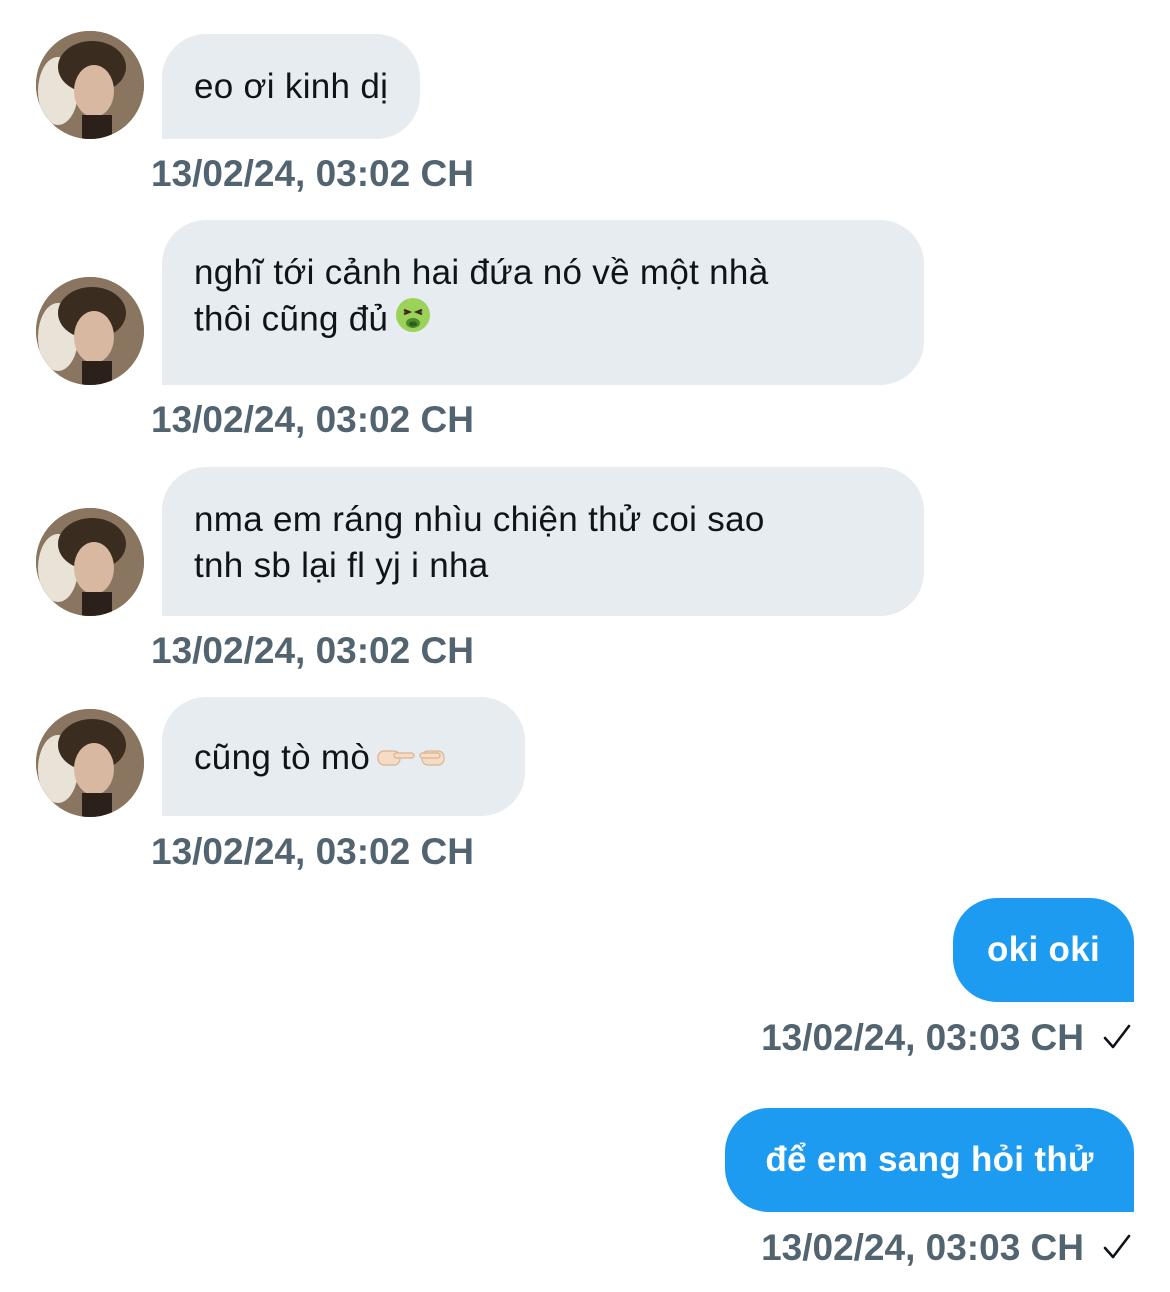 The height and width of the screenshot is (1292, 1170). I want to click on message-text-line: cũng tò mò, so click(343, 759).